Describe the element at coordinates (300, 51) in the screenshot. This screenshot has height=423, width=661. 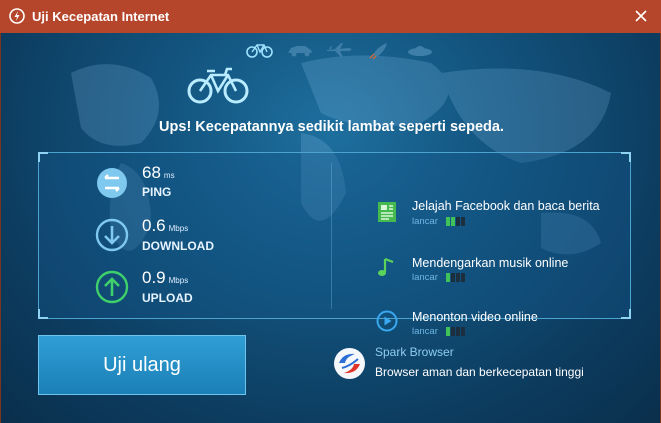
I see `car-icon` at that location.